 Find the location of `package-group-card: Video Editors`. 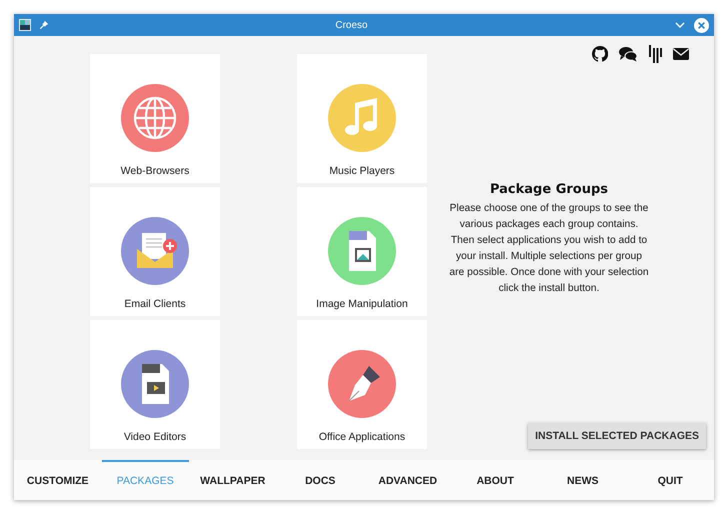

package-group-card: Video Editors is located at coordinates (155, 384).